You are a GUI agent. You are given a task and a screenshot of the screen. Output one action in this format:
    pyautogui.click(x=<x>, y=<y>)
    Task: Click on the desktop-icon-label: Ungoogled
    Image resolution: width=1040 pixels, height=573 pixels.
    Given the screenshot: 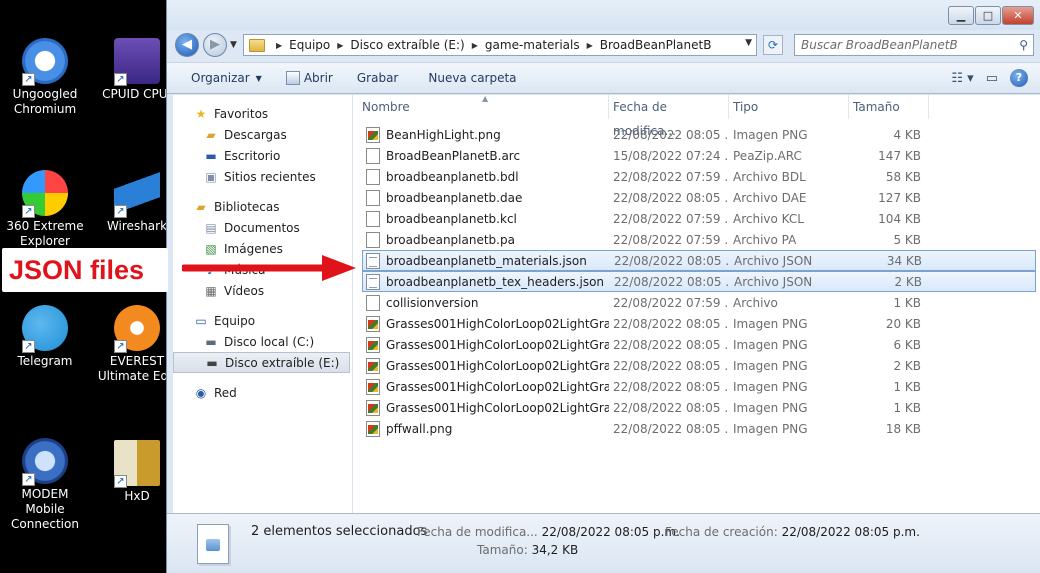 What is the action you would take?
    pyautogui.click(x=45, y=94)
    